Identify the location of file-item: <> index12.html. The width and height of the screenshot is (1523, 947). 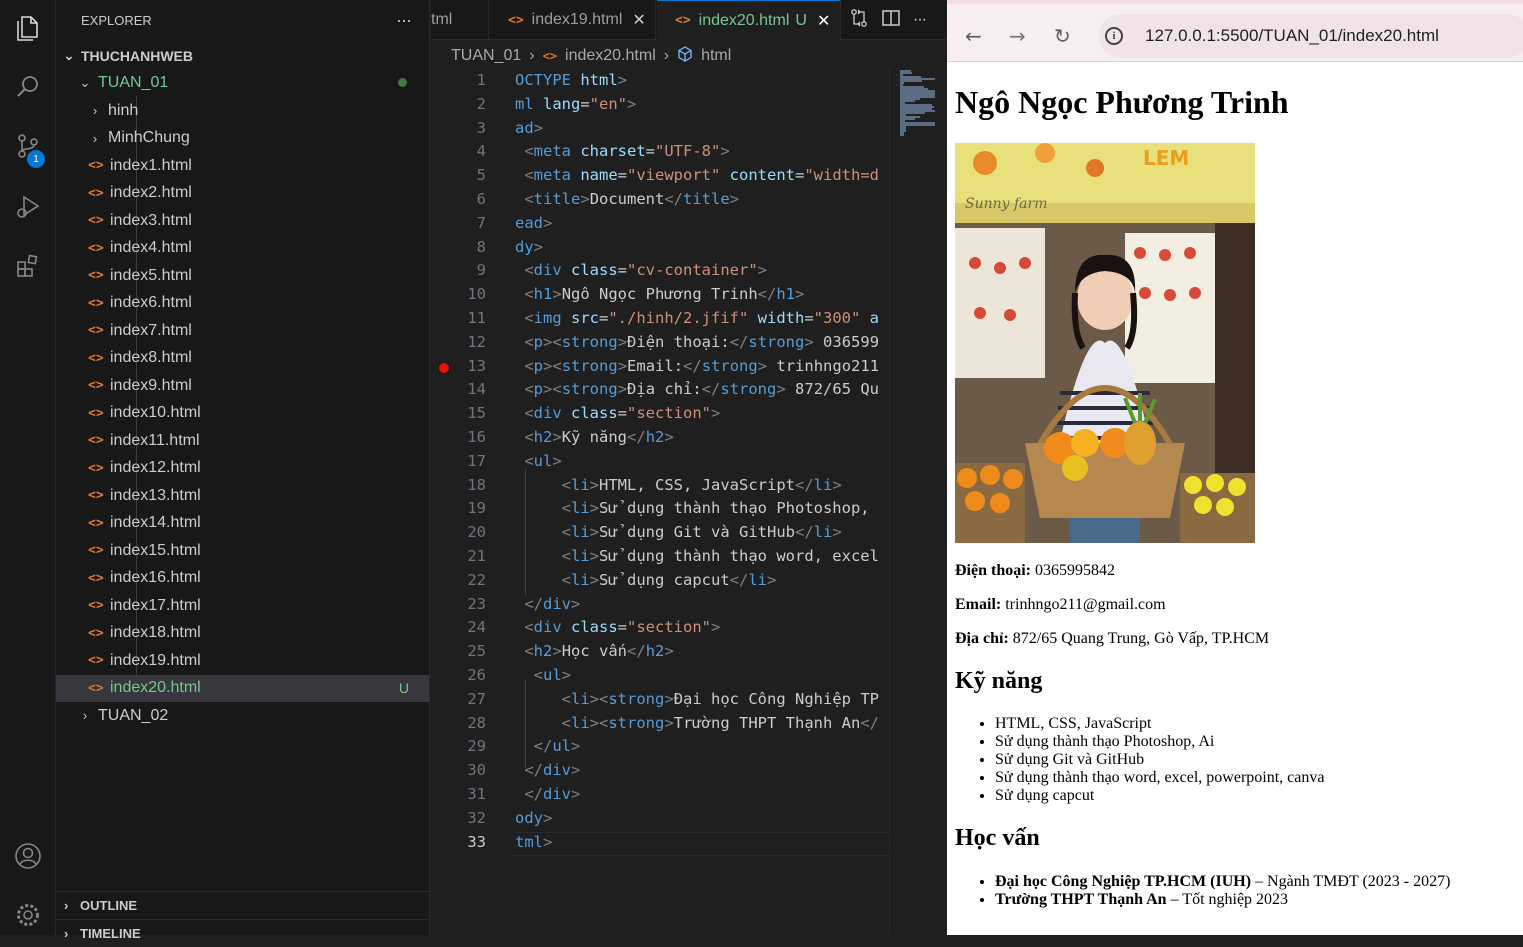
(242, 468).